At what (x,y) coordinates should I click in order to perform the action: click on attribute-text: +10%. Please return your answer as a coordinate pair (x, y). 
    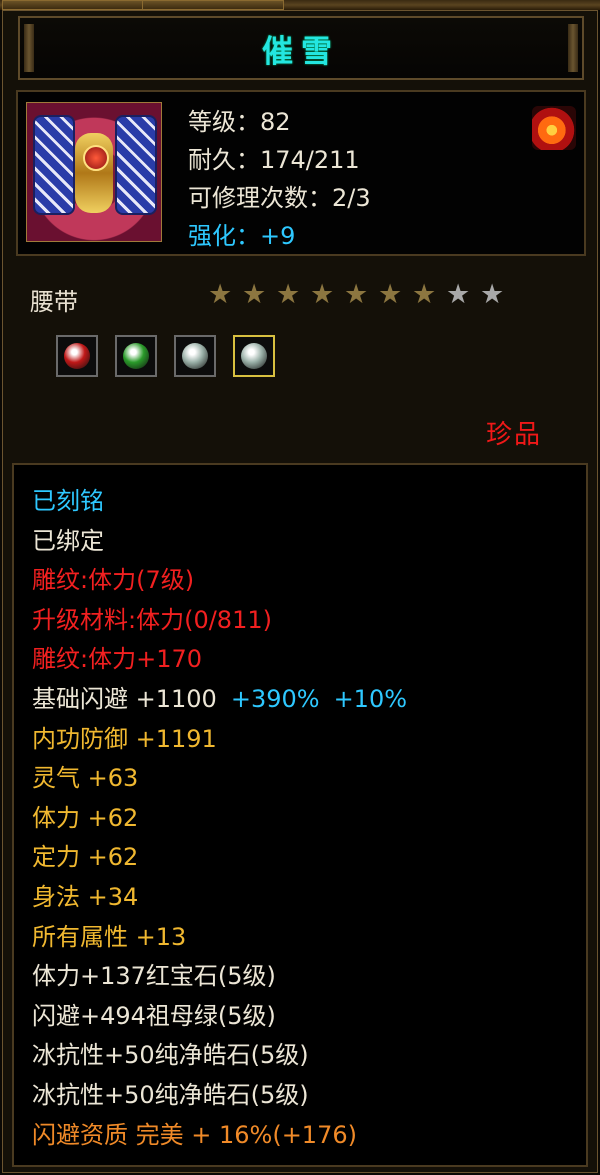
    Looking at the image, I should click on (370, 699).